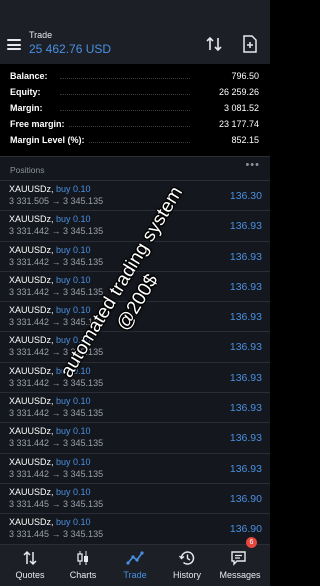  I want to click on summary-row-margin: Margin: 3 081.52, so click(135, 109).